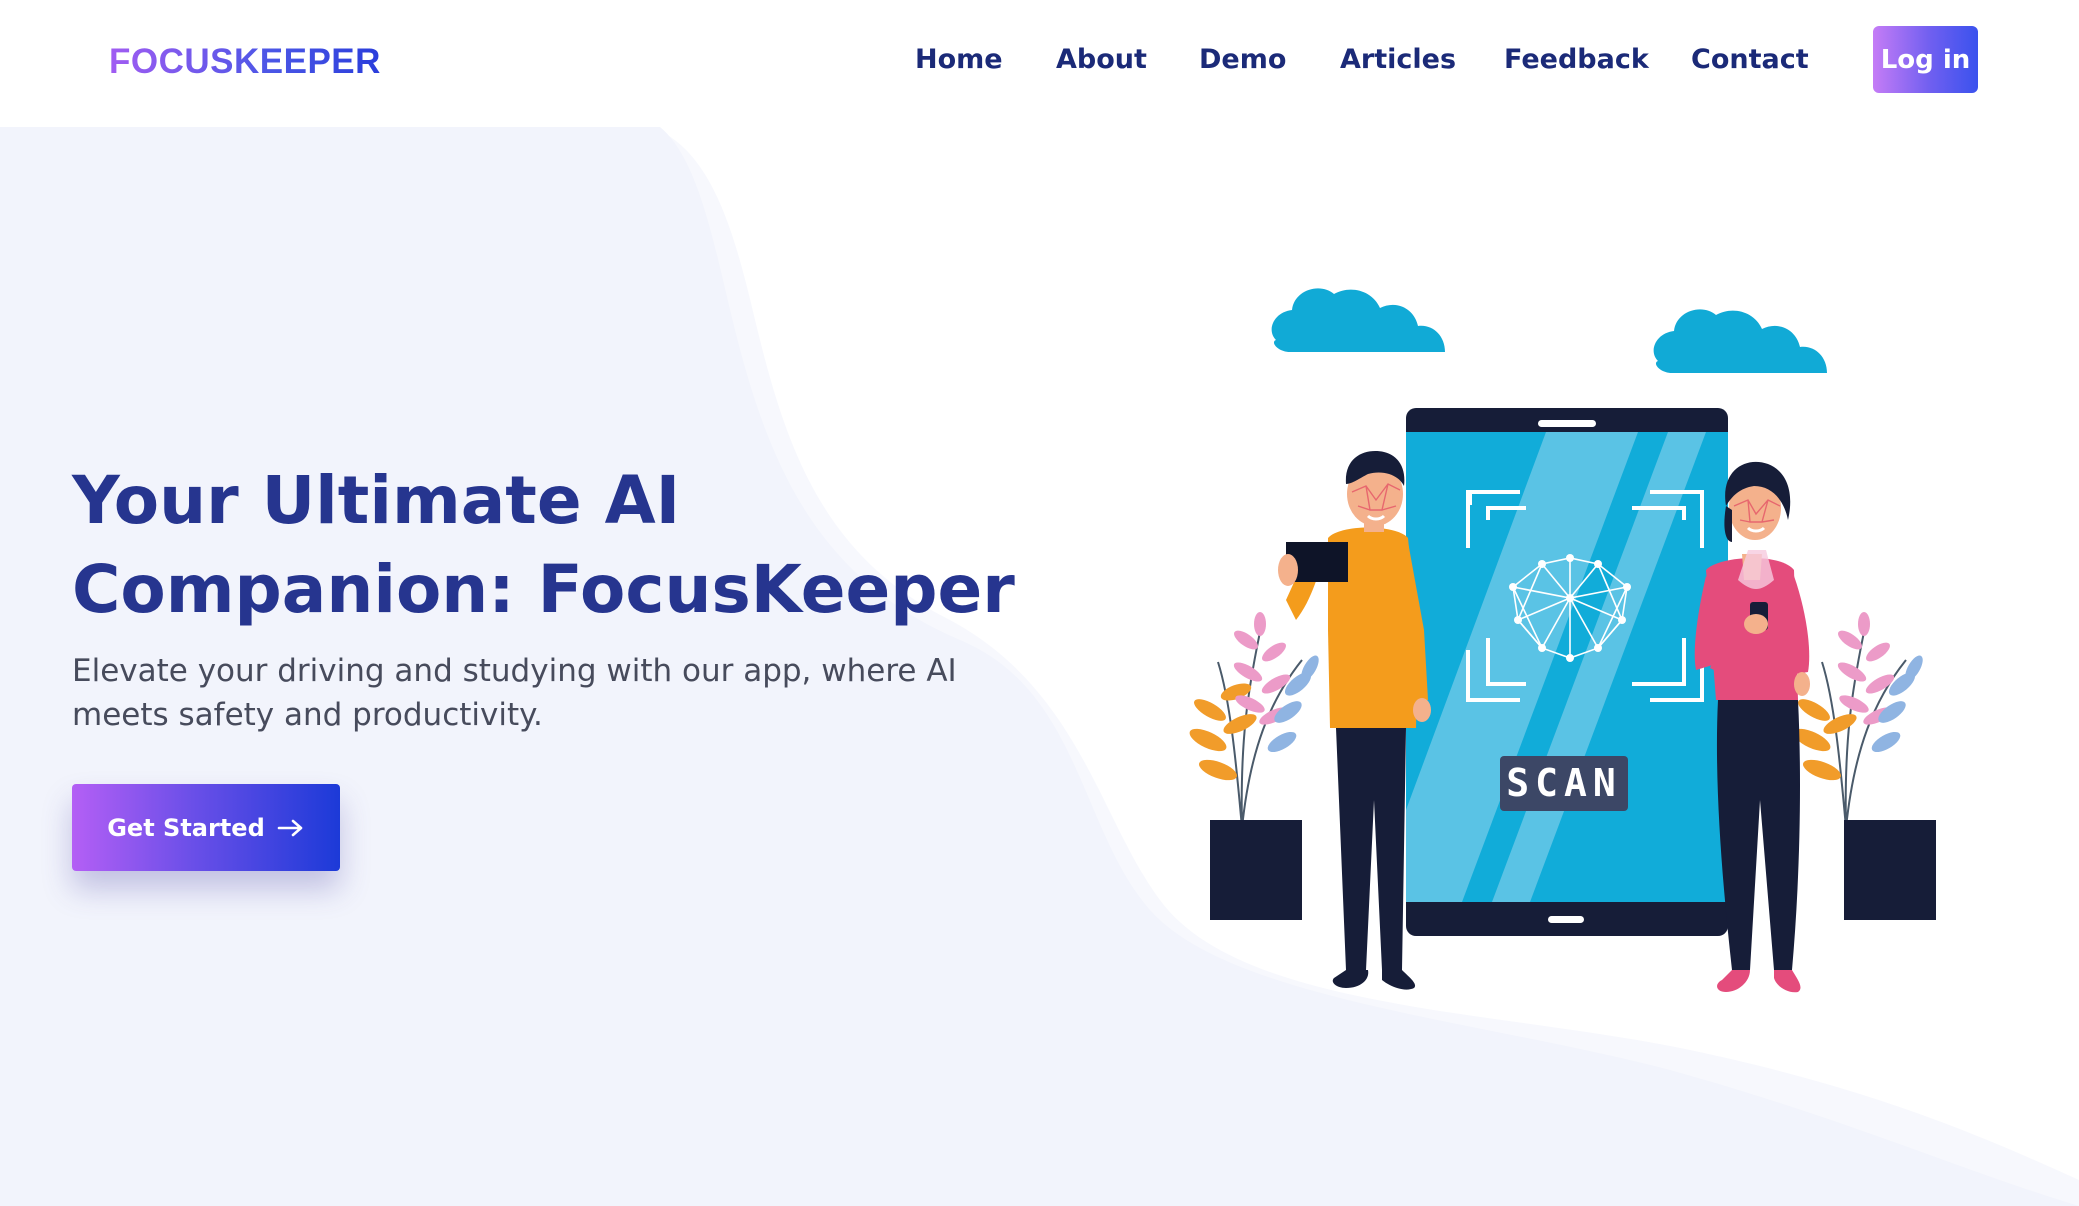 This screenshot has height=1206, width=2079. I want to click on nav-about: About, so click(1101, 59).